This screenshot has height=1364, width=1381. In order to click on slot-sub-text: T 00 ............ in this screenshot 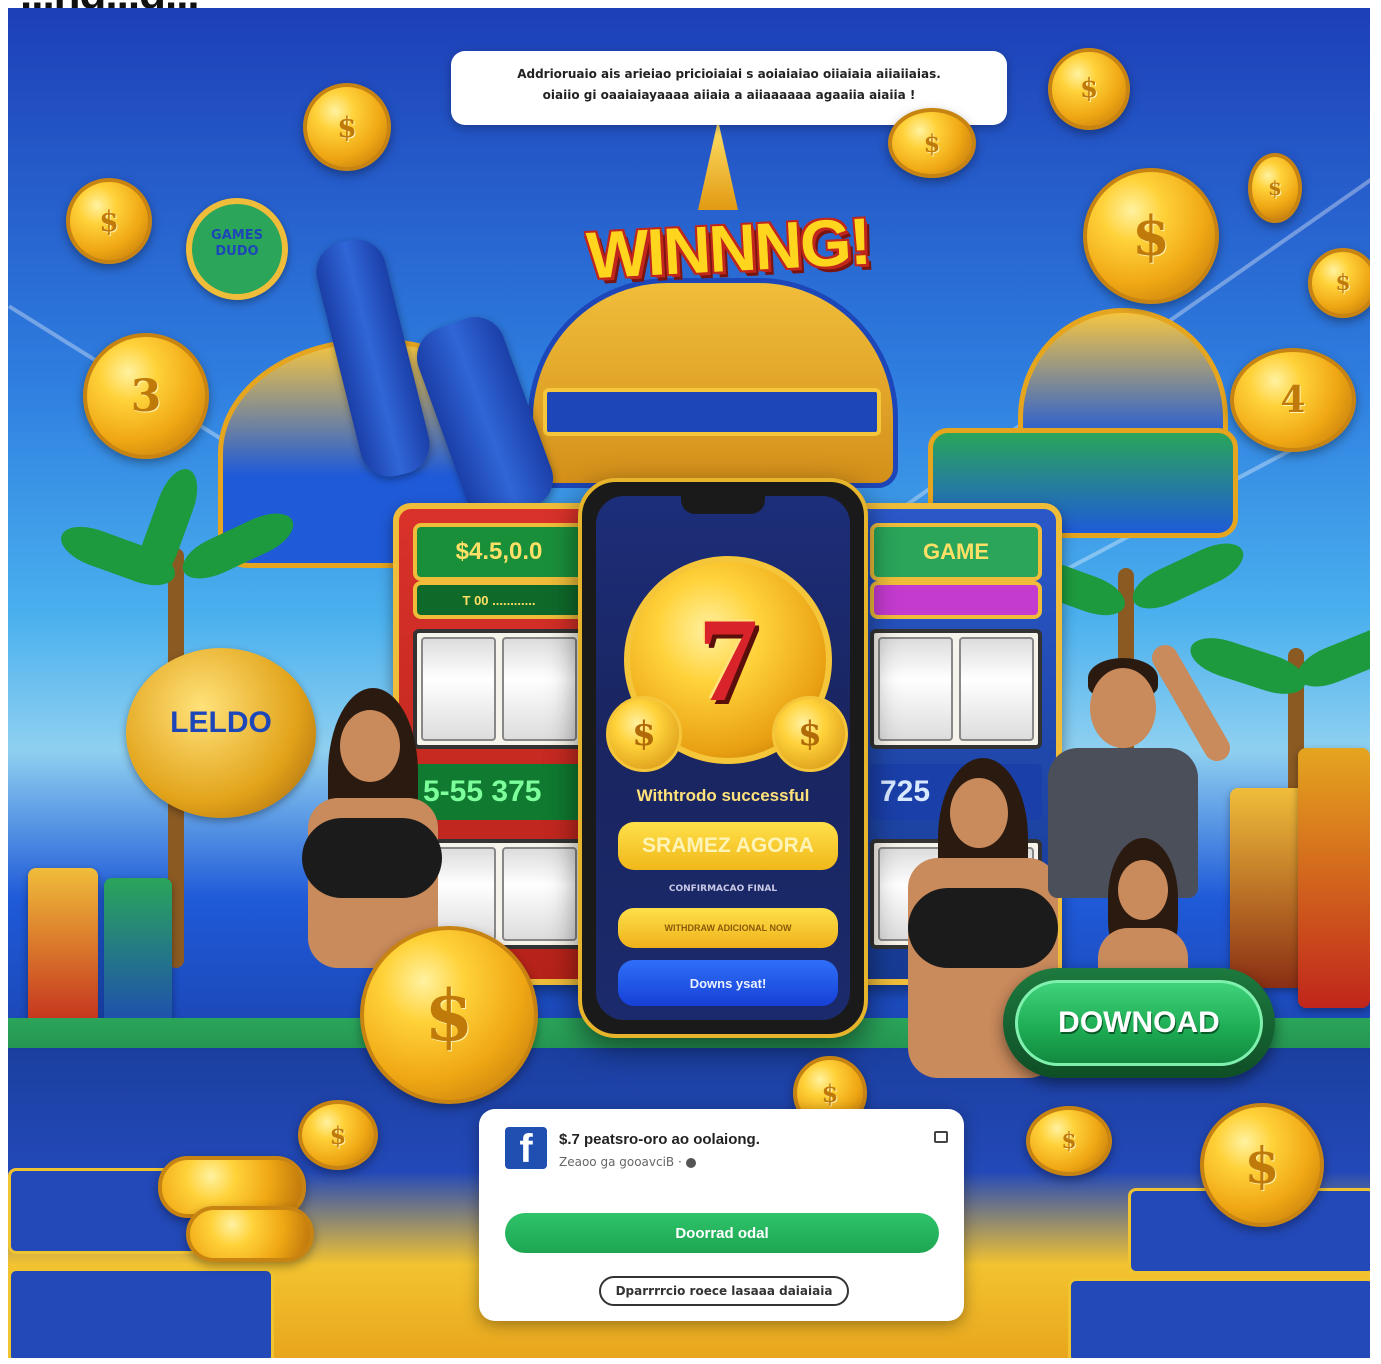, I will do `click(499, 600)`.